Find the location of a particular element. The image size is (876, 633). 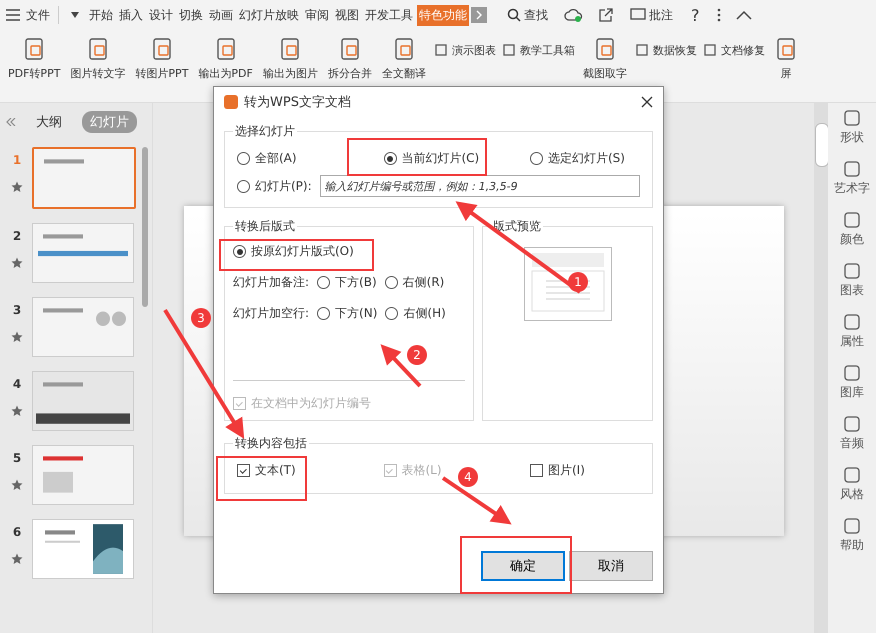

collapse-icon is located at coordinates (744, 15).